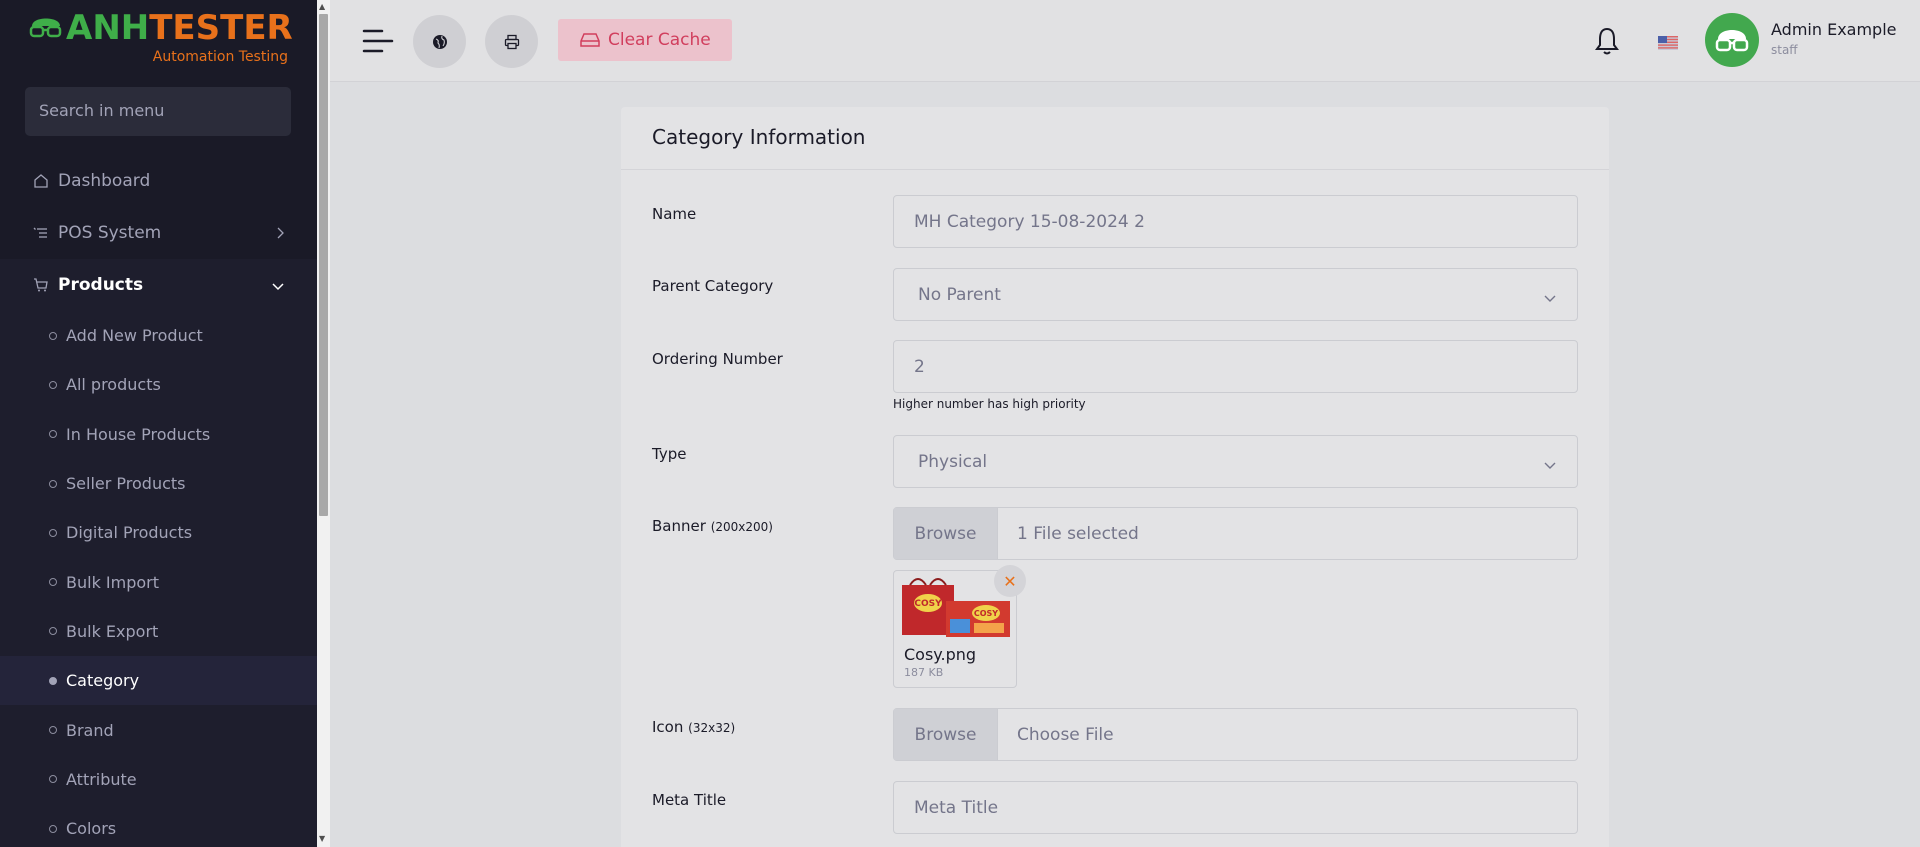  I want to click on sidebar-subitem-category: Category, so click(158, 681).